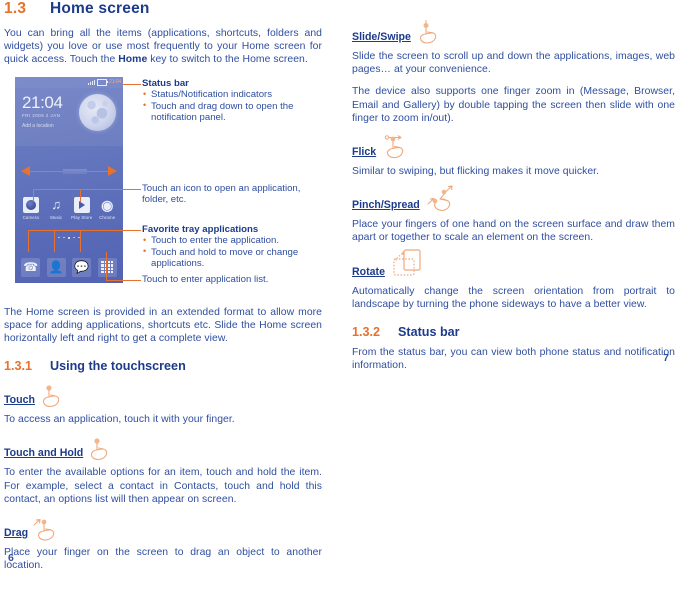 The width and height of the screenshot is (675, 614). What do you see at coordinates (75, 230) in the screenshot?
I see `leader-bridge-dock` at bounding box center [75, 230].